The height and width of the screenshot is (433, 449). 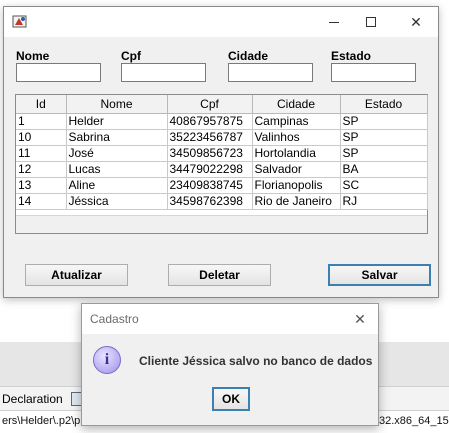 I want to click on cell-id: 14, so click(x=41, y=201).